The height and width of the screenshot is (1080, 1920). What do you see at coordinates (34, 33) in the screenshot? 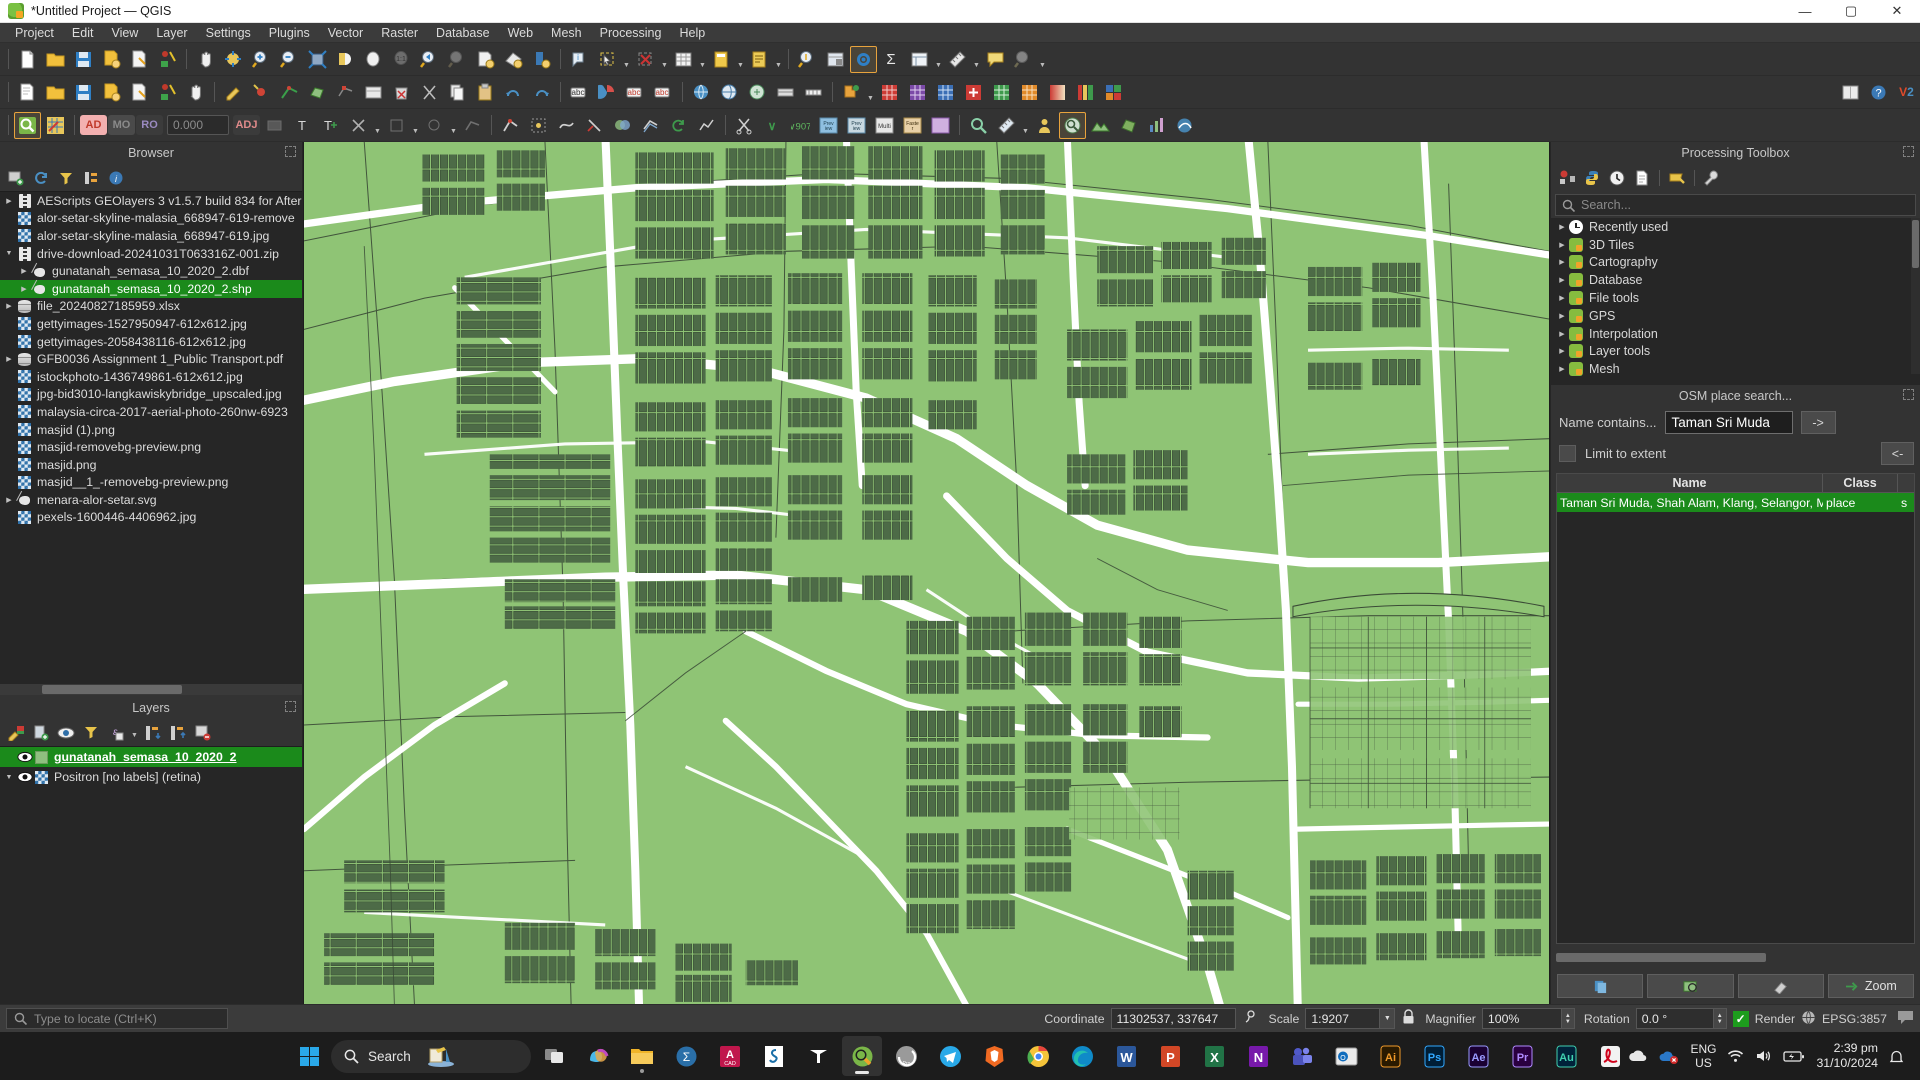
I see `menu-item-project: Project` at bounding box center [34, 33].